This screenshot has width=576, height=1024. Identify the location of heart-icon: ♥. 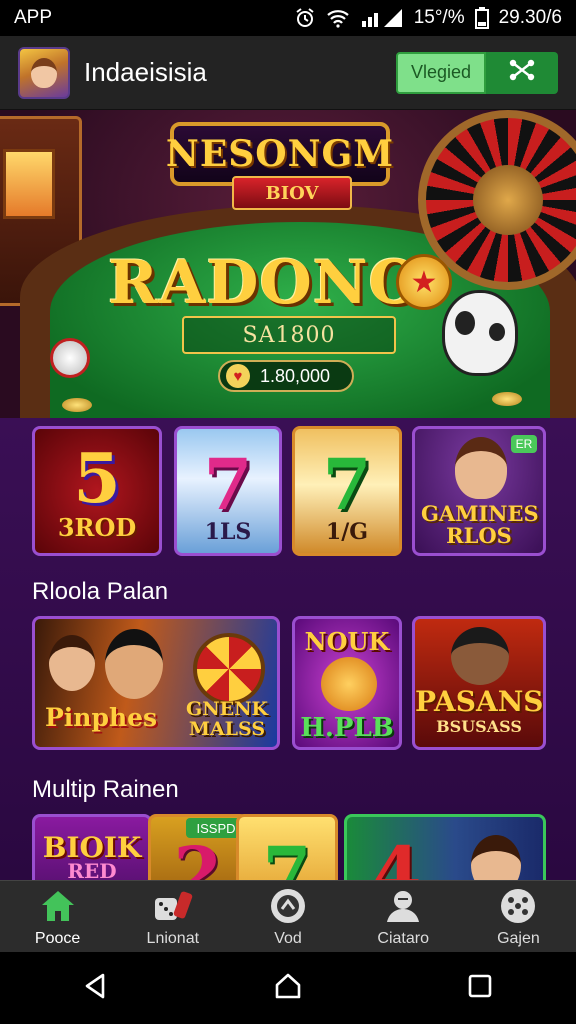
(238, 376).